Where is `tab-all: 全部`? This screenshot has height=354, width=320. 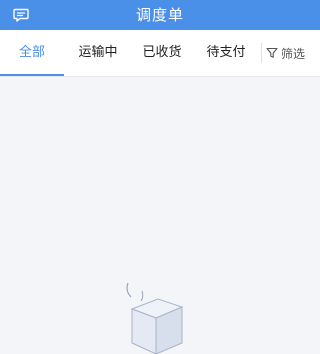 tab-all: 全部 is located at coordinates (32, 53).